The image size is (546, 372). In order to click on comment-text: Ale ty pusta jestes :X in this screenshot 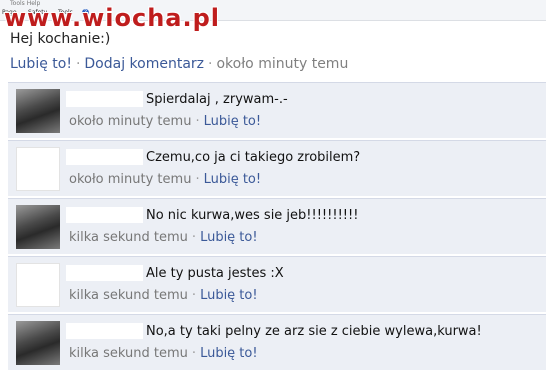, I will do `click(215, 273)`.